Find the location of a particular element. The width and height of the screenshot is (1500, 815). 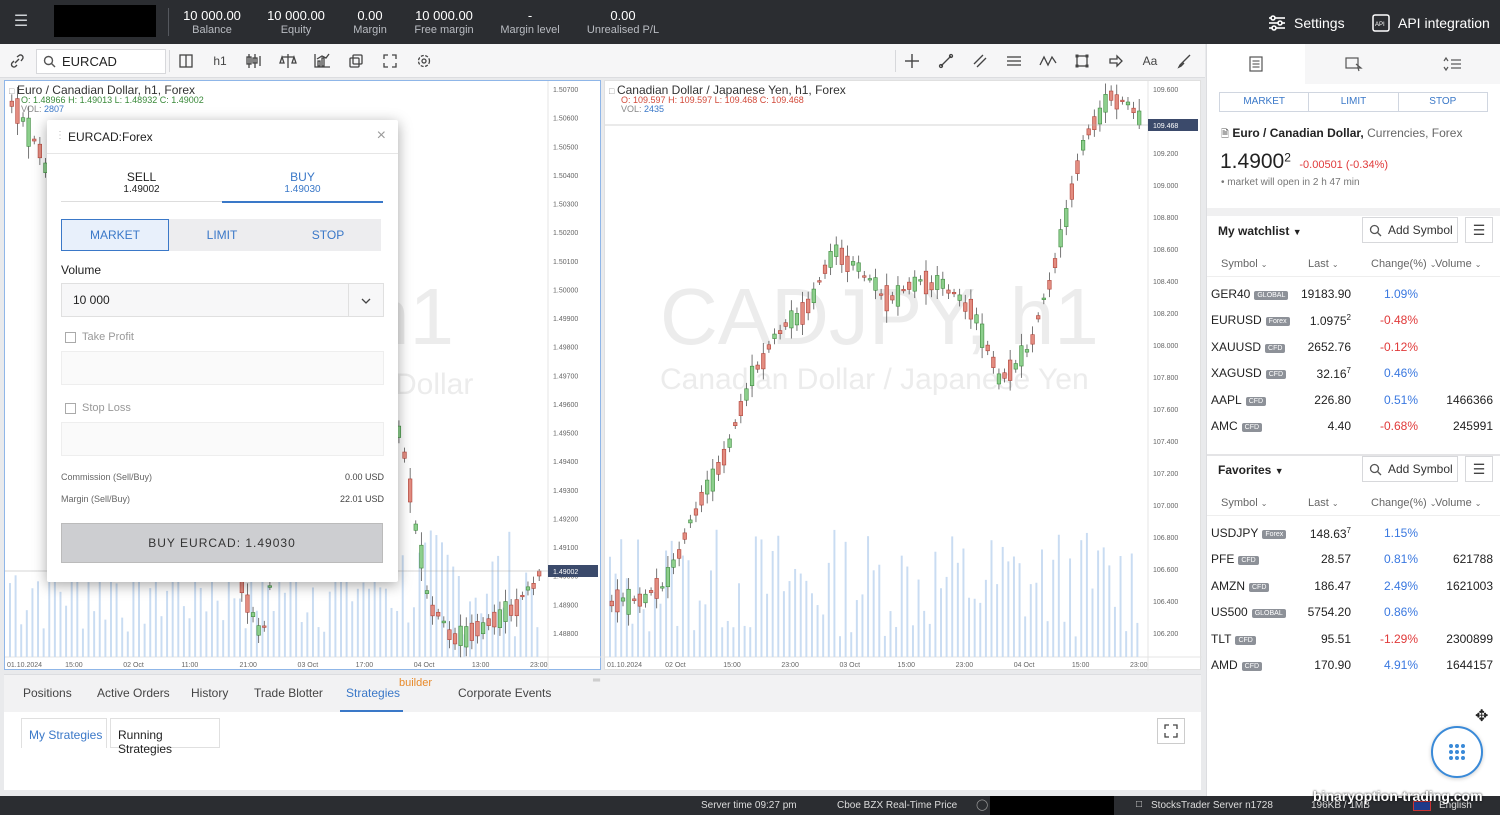

move-icon: ✥ is located at coordinates (1481, 716).